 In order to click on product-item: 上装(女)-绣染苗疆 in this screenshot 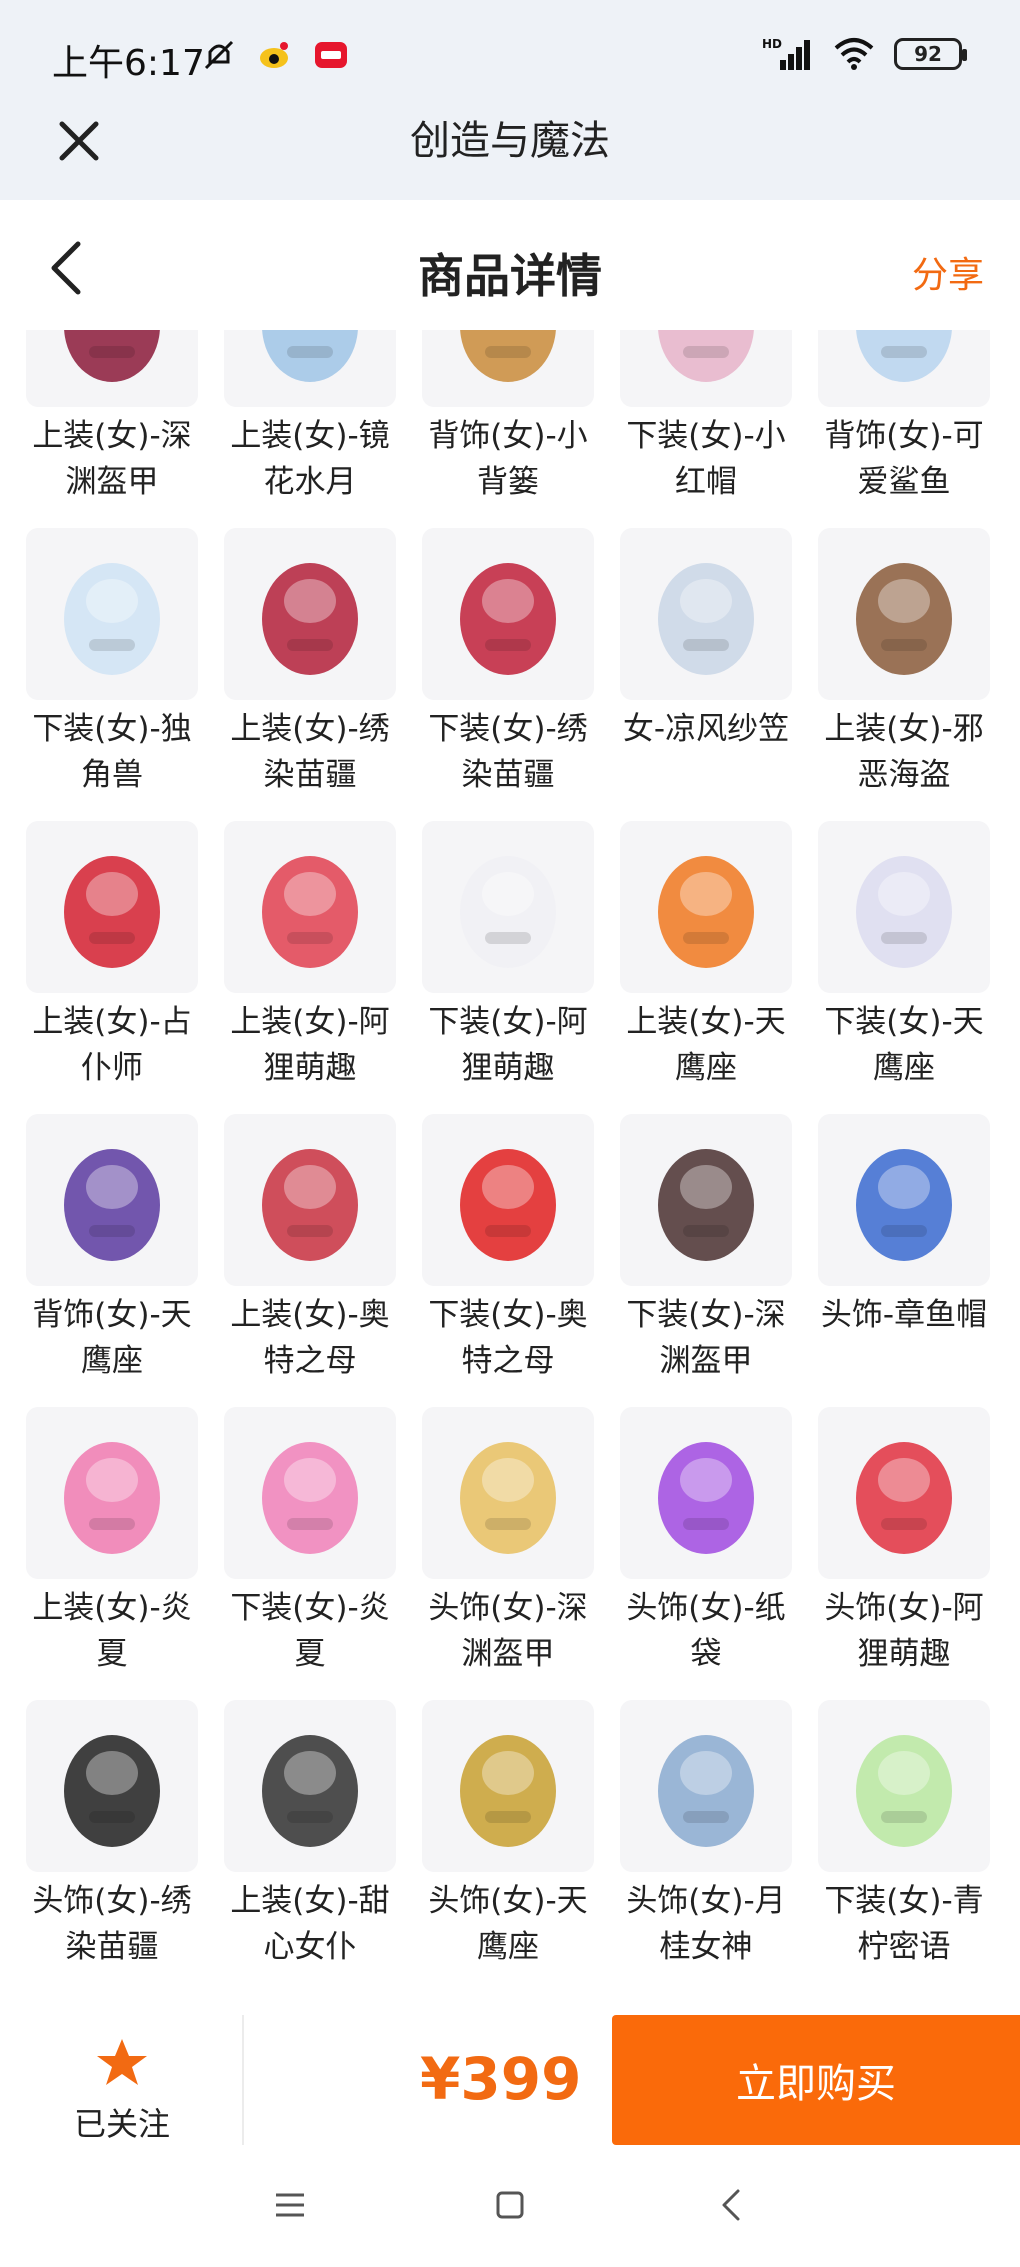, I will do `click(310, 674)`.